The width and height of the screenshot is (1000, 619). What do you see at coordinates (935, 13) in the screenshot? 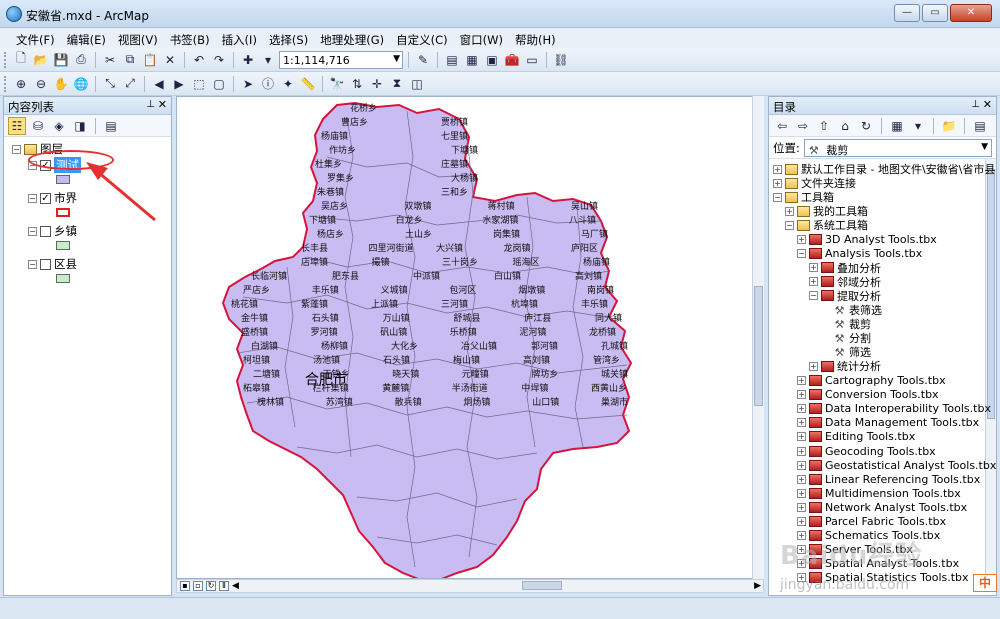
I see `maximize-button: ▭` at bounding box center [935, 13].